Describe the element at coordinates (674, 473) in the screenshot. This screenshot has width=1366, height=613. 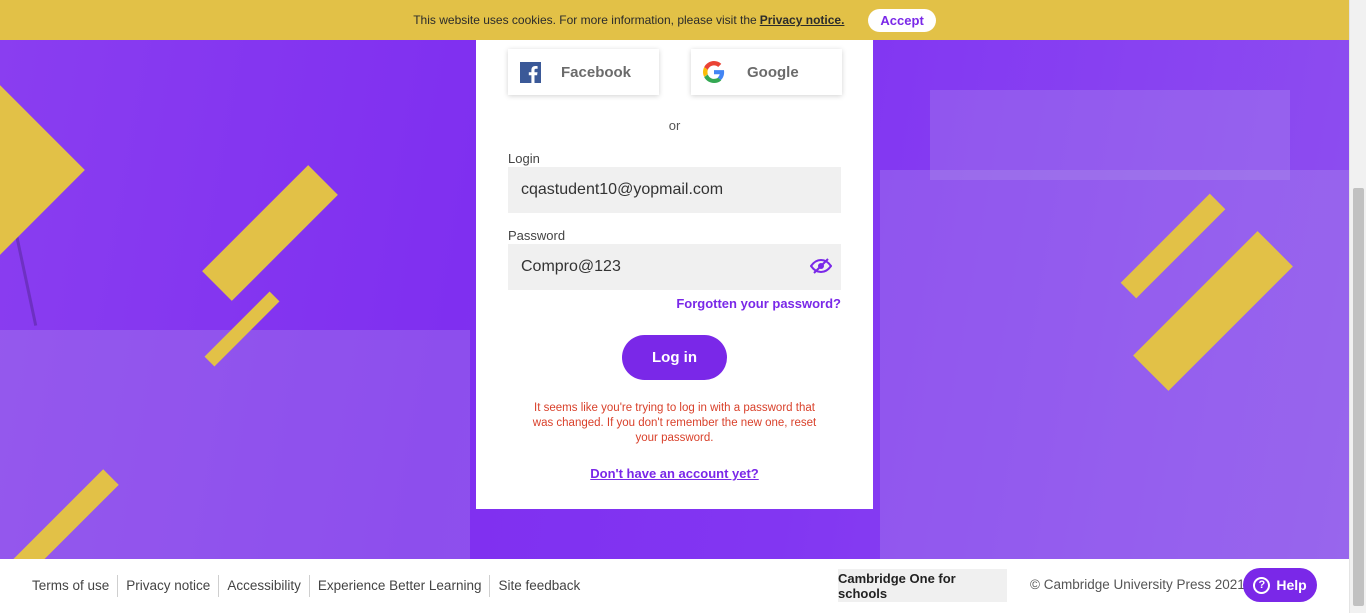
I see `signup-link: Don't have an account yet?` at that location.